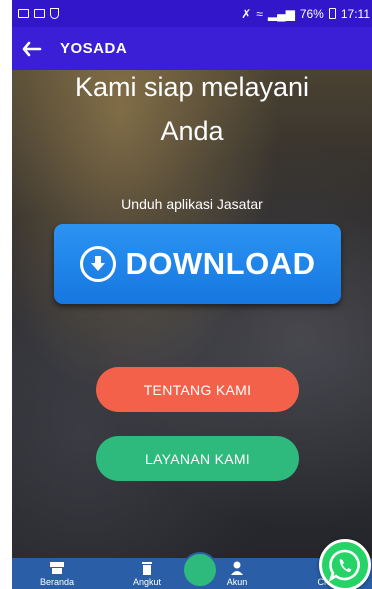  Describe the element at coordinates (237, 568) in the screenshot. I see `person-icon` at that location.